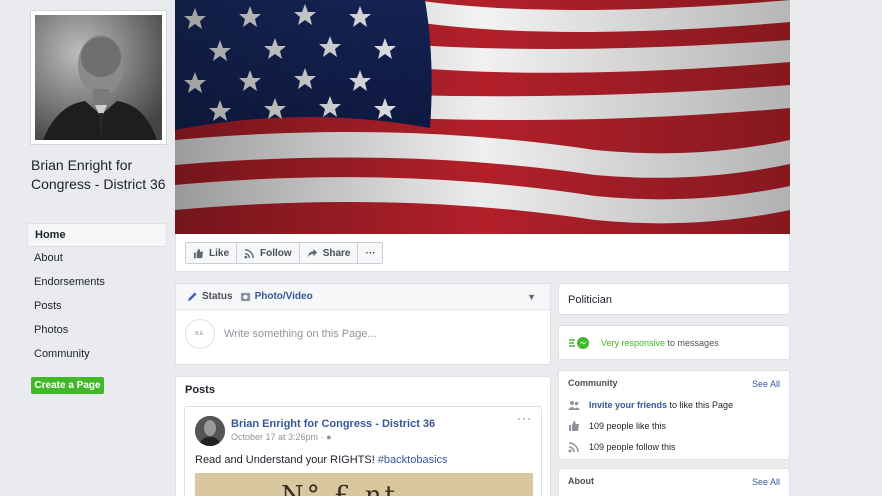 The image size is (882, 496). What do you see at coordinates (340, 488) in the screenshot?
I see `post-image-text: N° £ nt` at bounding box center [340, 488].